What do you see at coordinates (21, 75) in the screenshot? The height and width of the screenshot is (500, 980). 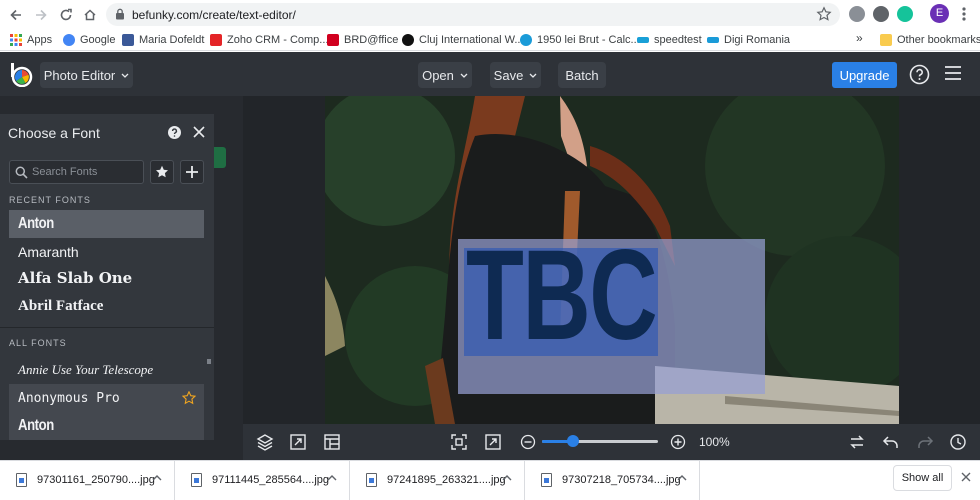 I see `befunky-logo` at bounding box center [21, 75].